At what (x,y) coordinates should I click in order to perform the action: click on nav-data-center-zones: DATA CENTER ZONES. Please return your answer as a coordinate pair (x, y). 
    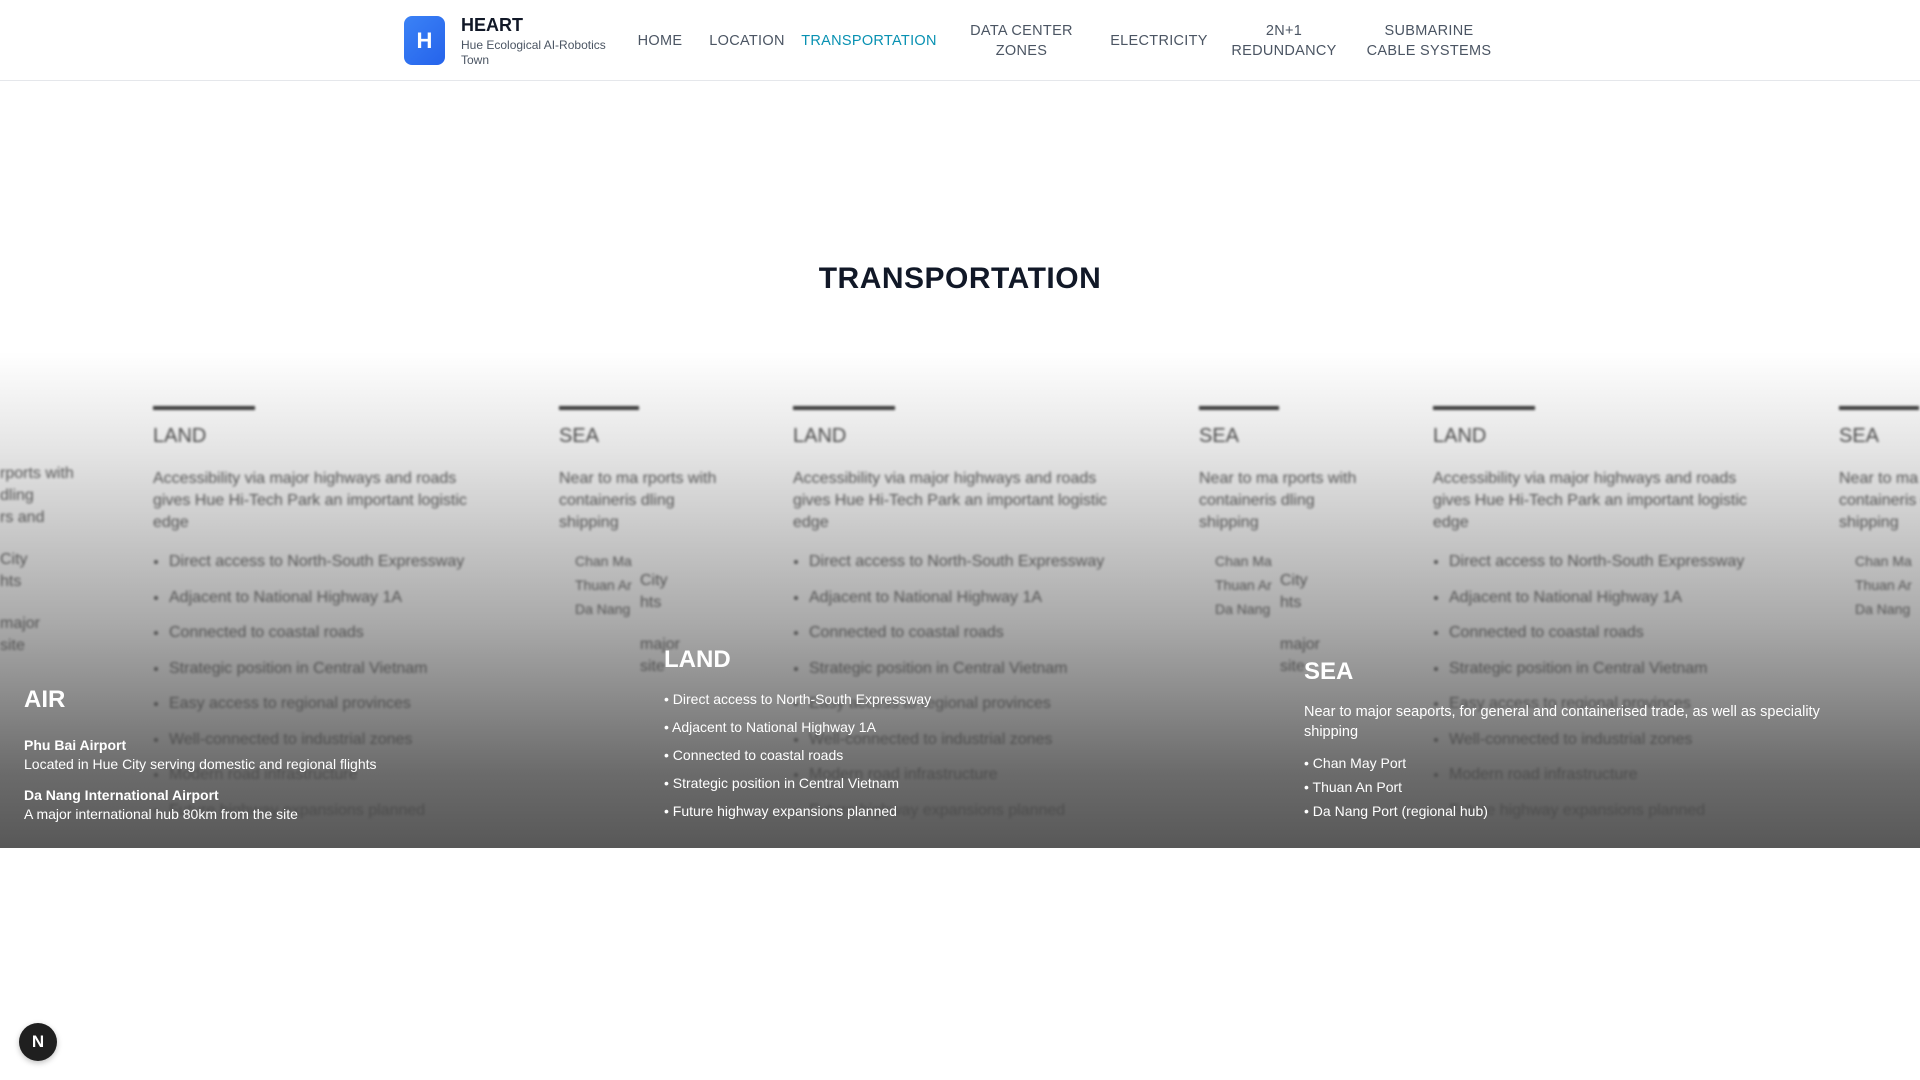
    Looking at the image, I should click on (1021, 41).